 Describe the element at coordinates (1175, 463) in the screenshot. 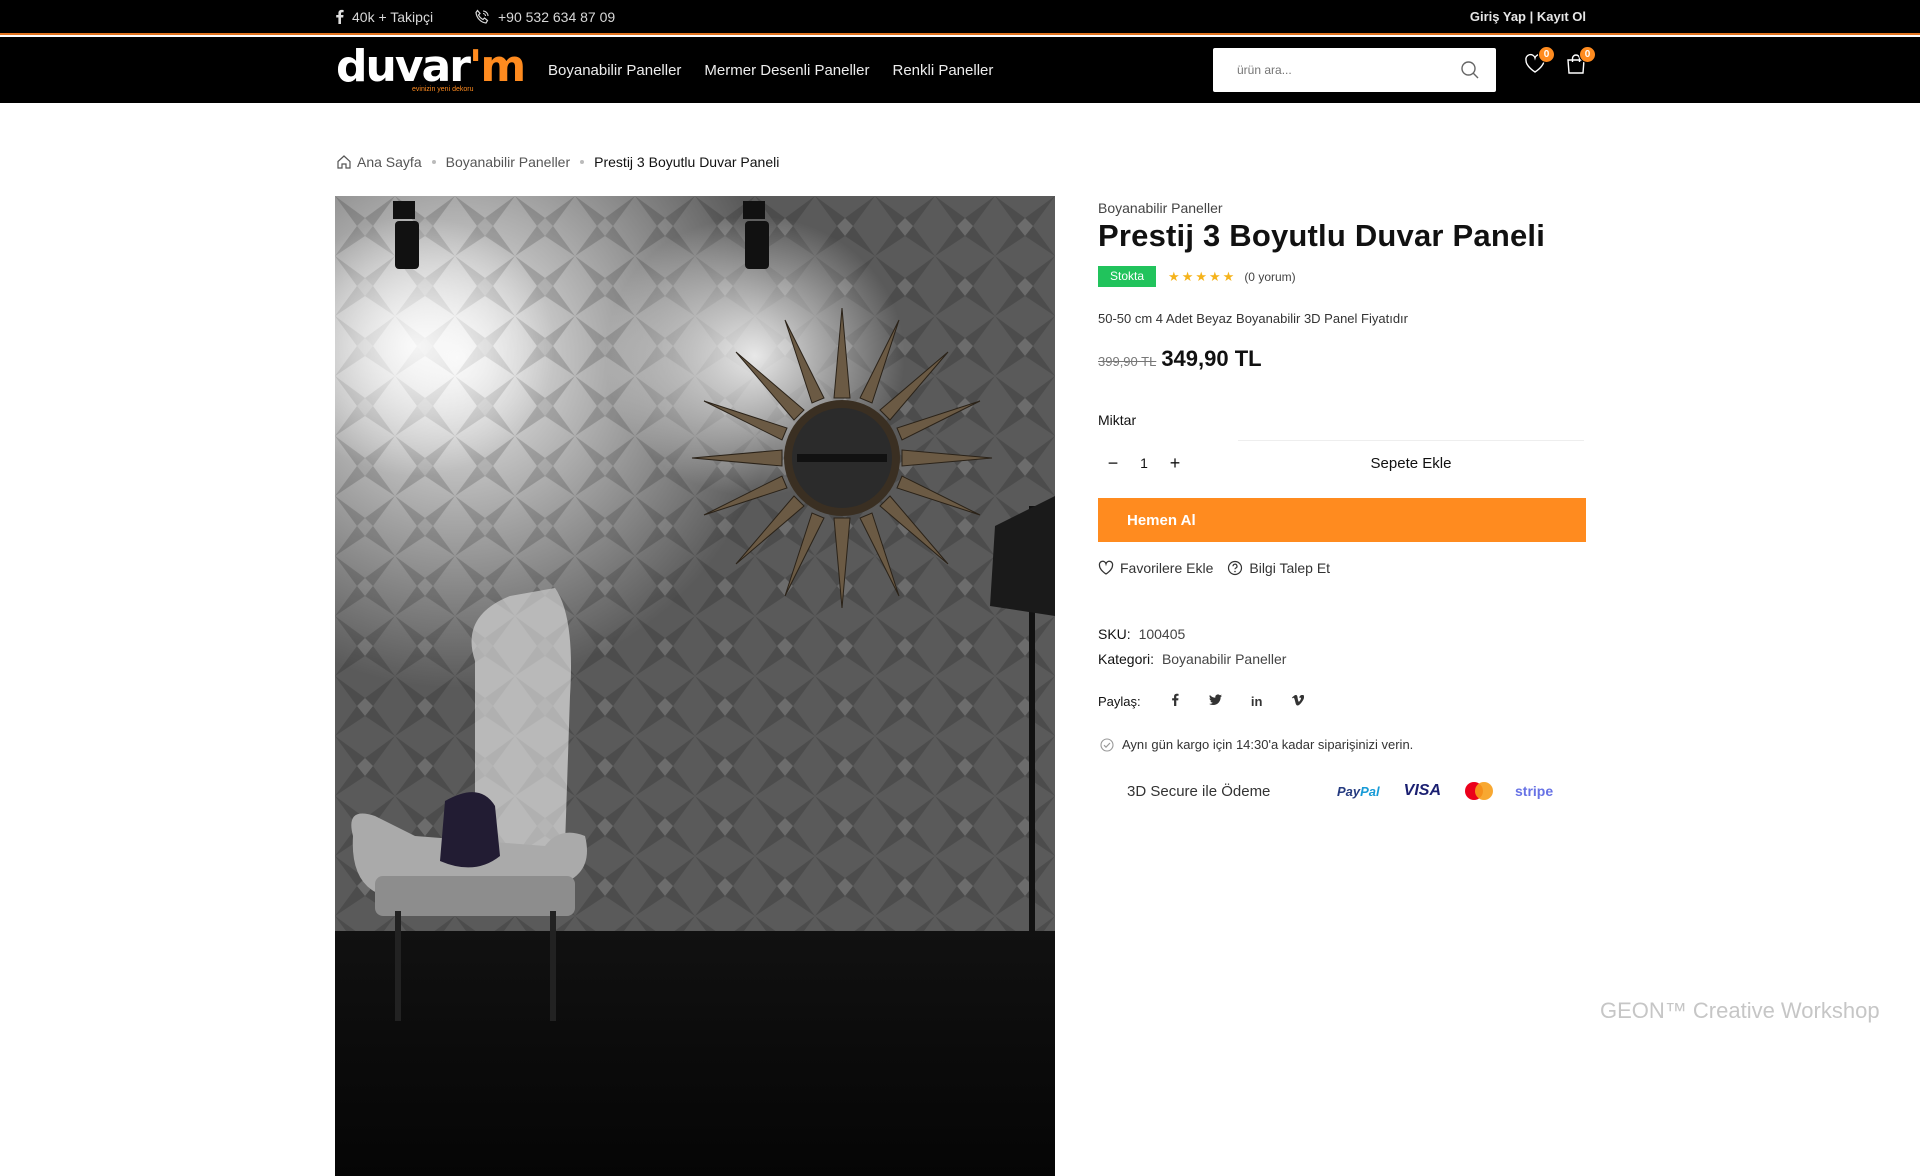

I see `increase-quantity-button: +` at that location.